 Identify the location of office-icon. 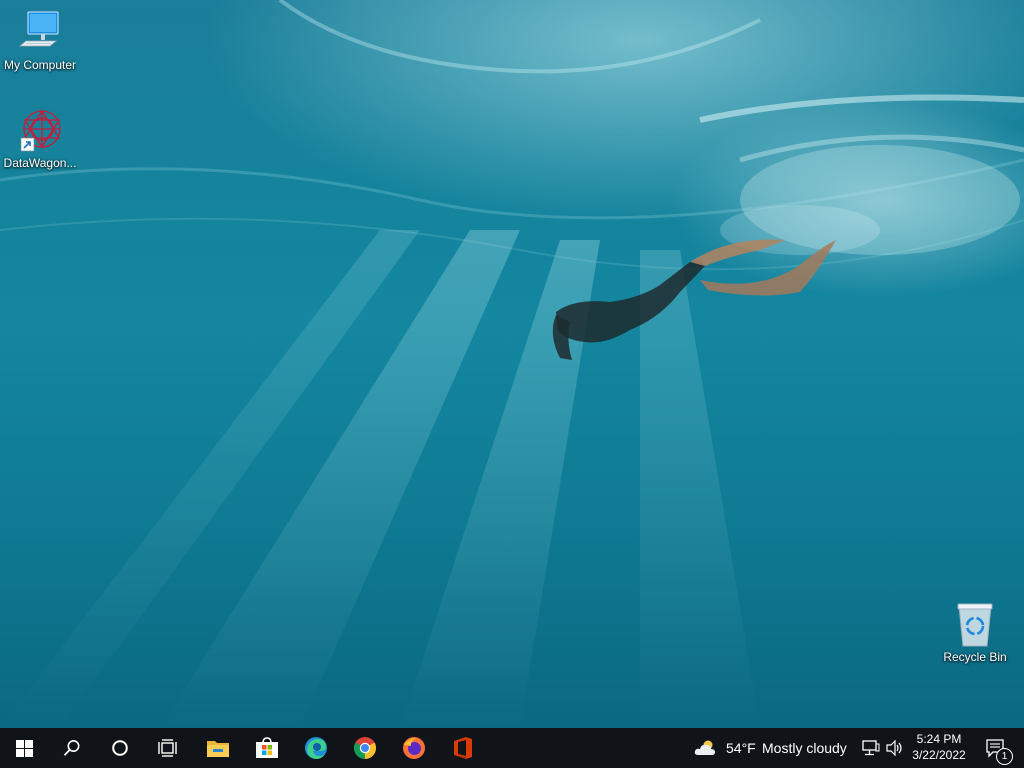
(463, 748).